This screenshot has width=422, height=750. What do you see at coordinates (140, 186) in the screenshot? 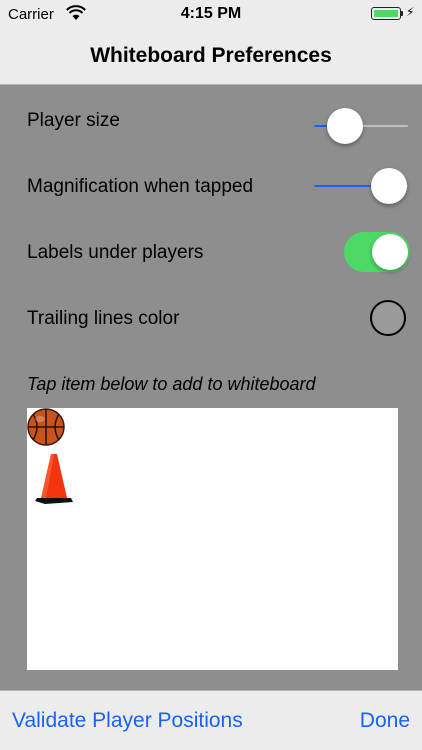
I see `magnification-label: Magnification when tapped` at bounding box center [140, 186].